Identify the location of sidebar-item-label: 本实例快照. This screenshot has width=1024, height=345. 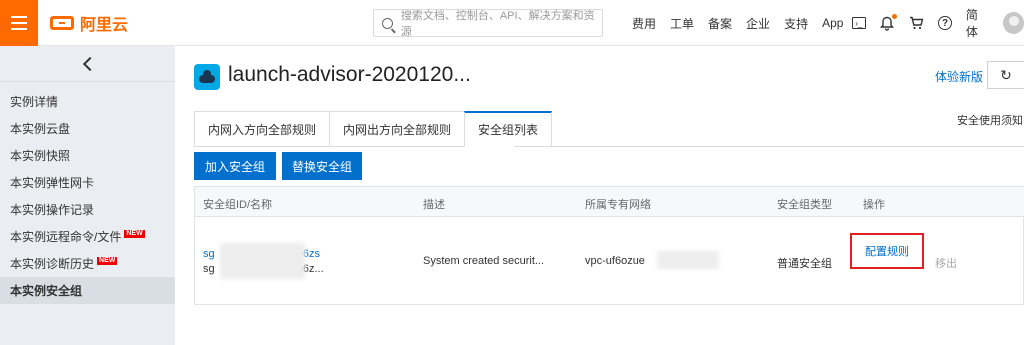
(40, 156).